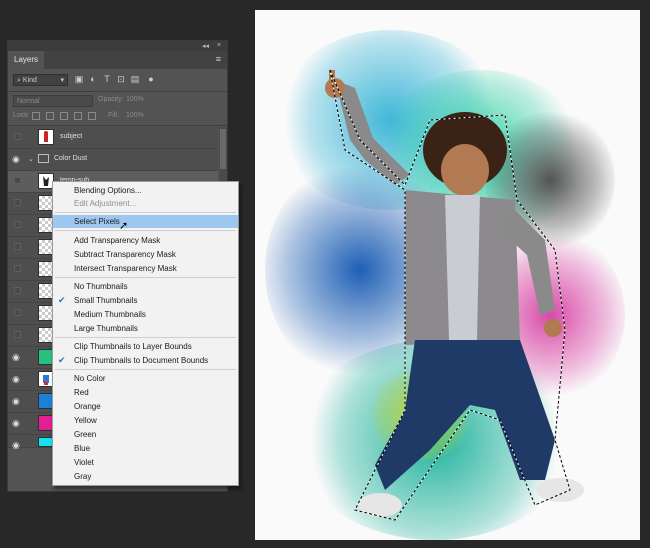  What do you see at coordinates (218, 59) in the screenshot?
I see `panel-menu-icon: ≡` at bounding box center [218, 59].